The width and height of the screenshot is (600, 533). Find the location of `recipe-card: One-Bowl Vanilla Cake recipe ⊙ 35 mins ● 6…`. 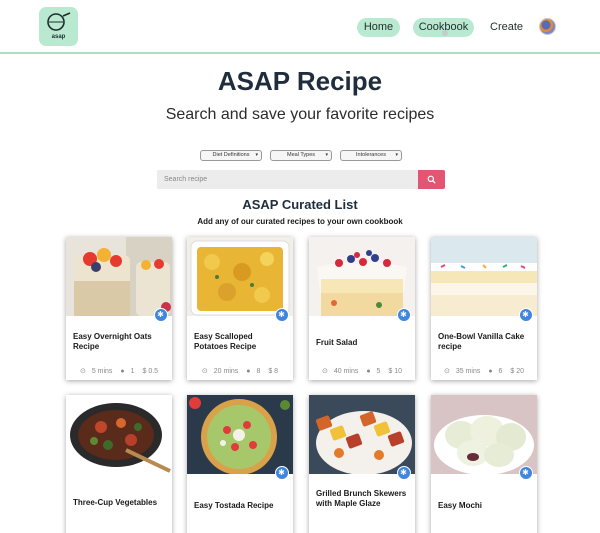

recipe-card: One-Bowl Vanilla Cake recipe ⊙ 35 mins ● 6… is located at coordinates (484, 308).